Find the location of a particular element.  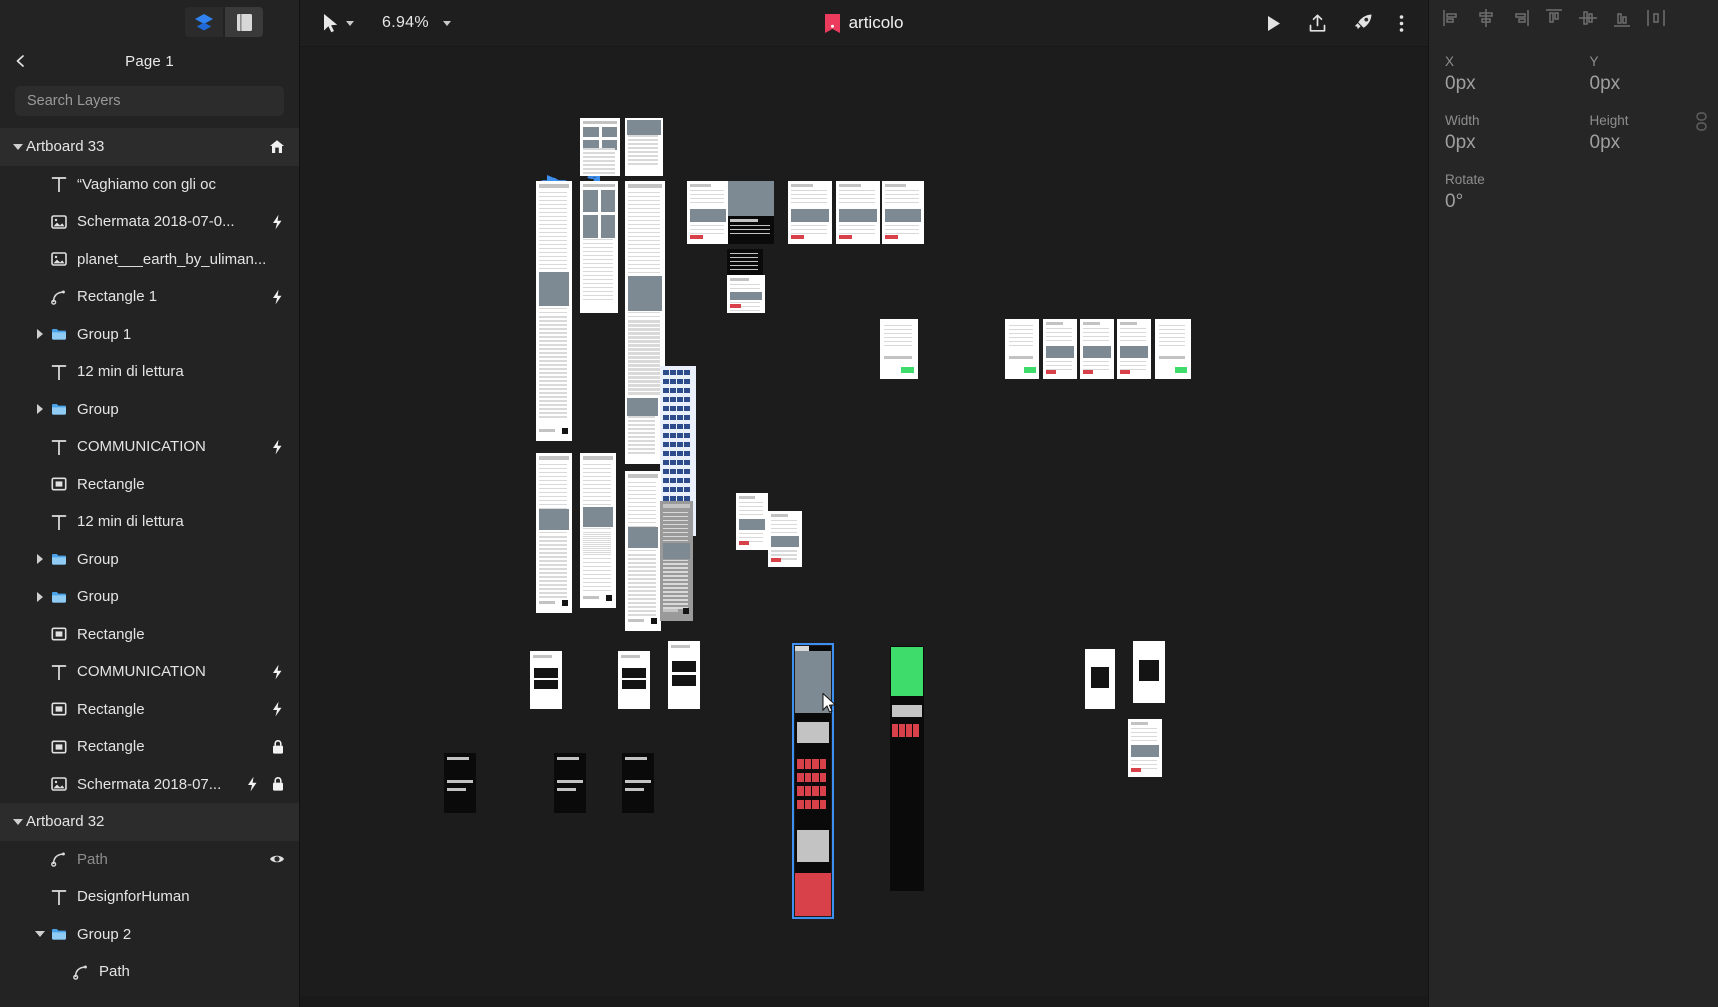

cursor-arrow-icon is located at coordinates (331, 23).